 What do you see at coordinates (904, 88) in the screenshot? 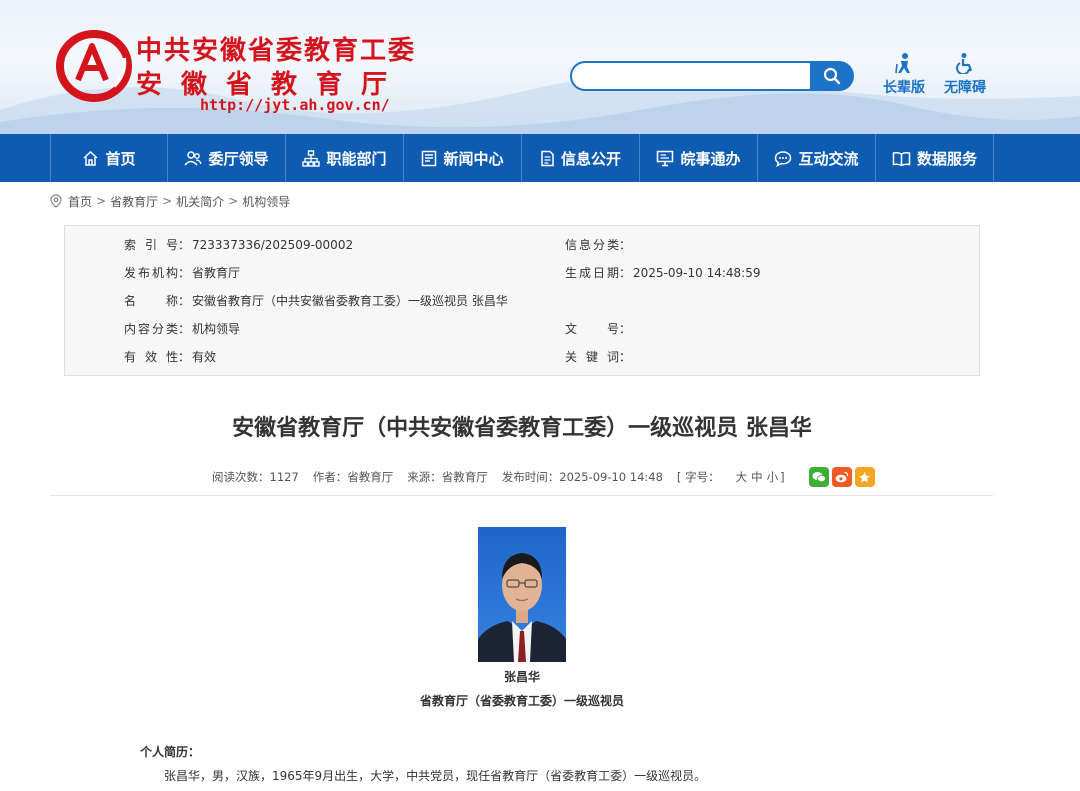
I see `elder-mode-label: 长辈版` at bounding box center [904, 88].